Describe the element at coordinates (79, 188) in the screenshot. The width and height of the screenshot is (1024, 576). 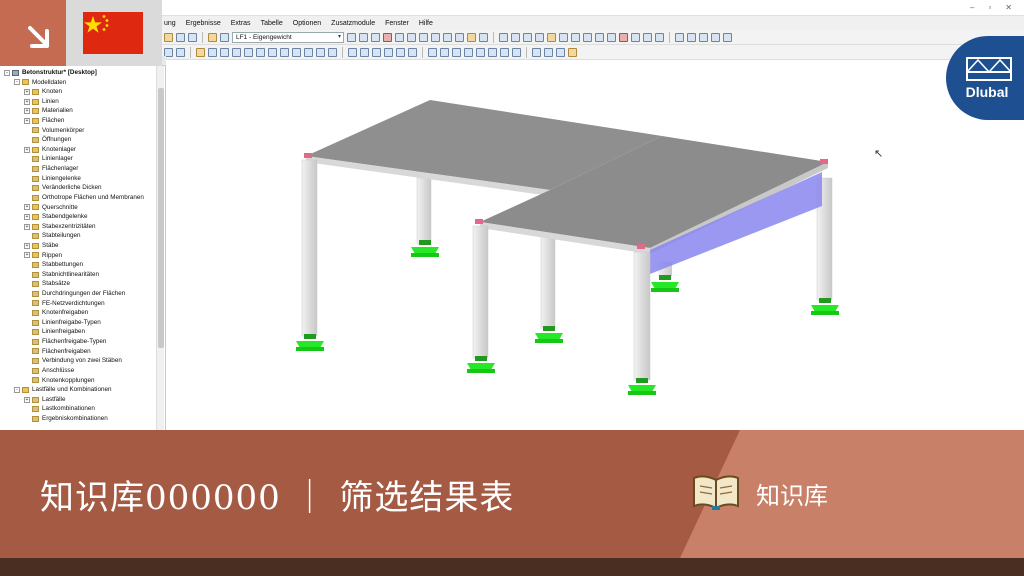
I see `tree-item: Veränderliche Dicken` at that location.